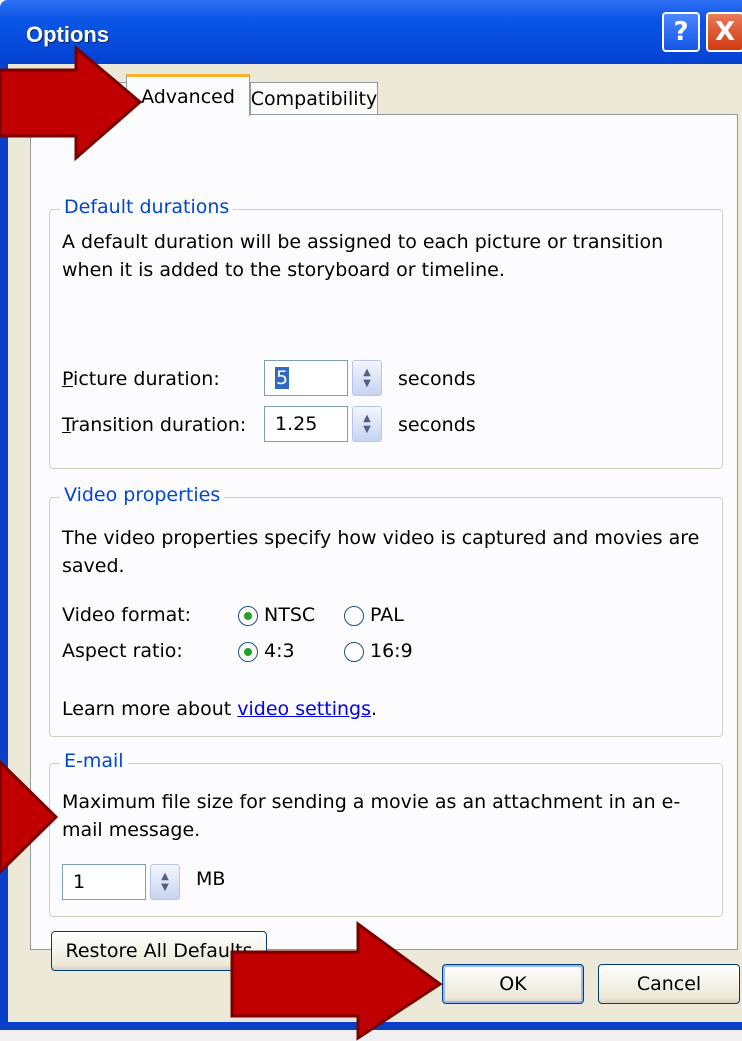 The width and height of the screenshot is (742, 1041). I want to click on ok-button: OK, so click(513, 984).